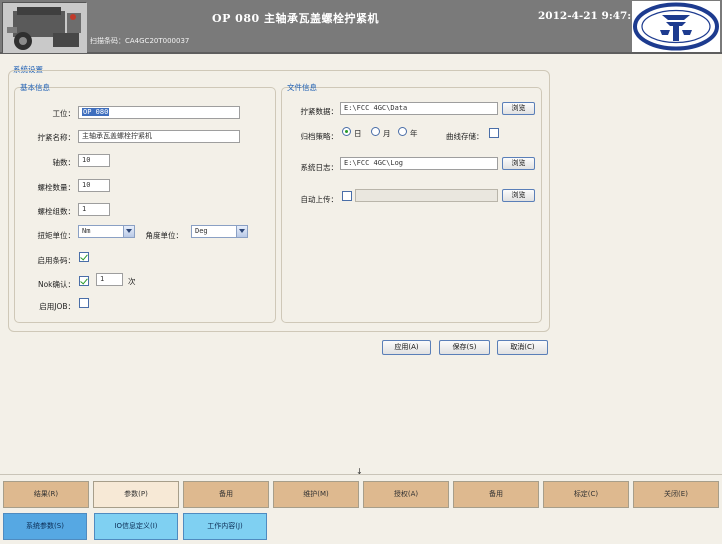  Describe the element at coordinates (319, 167) in the screenshot. I see `log-path-label: 系统日志：` at that location.